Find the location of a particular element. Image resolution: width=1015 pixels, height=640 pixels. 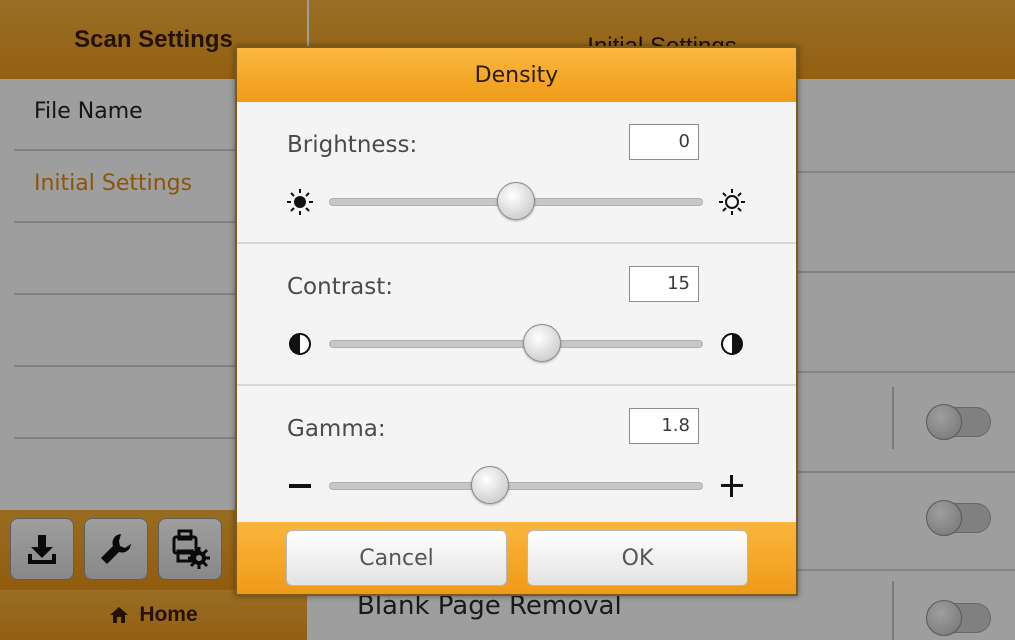

gamma-slider-track is located at coordinates (516, 486).